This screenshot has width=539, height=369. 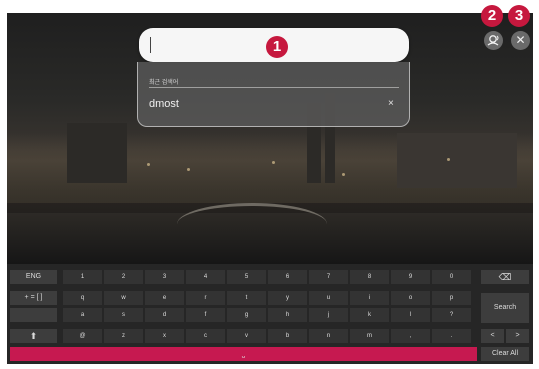 I want to click on key-z: z, so click(x=123, y=336).